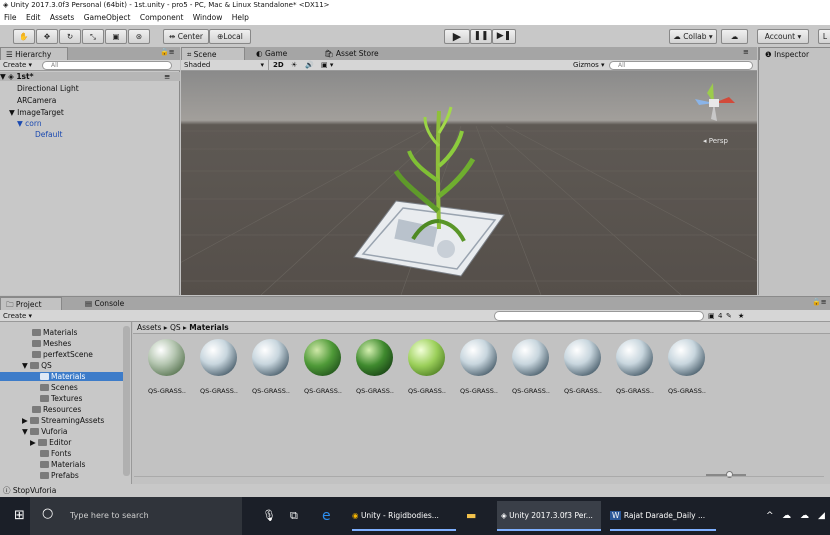  I want to click on tree-item-vuforia-materials: Materials, so click(62, 464).